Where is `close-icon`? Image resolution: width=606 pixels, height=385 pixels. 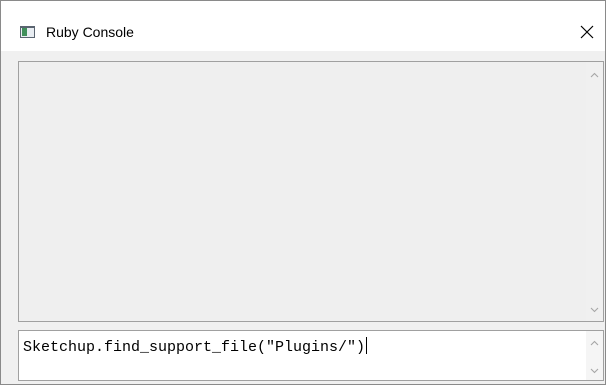
close-icon is located at coordinates (587, 32).